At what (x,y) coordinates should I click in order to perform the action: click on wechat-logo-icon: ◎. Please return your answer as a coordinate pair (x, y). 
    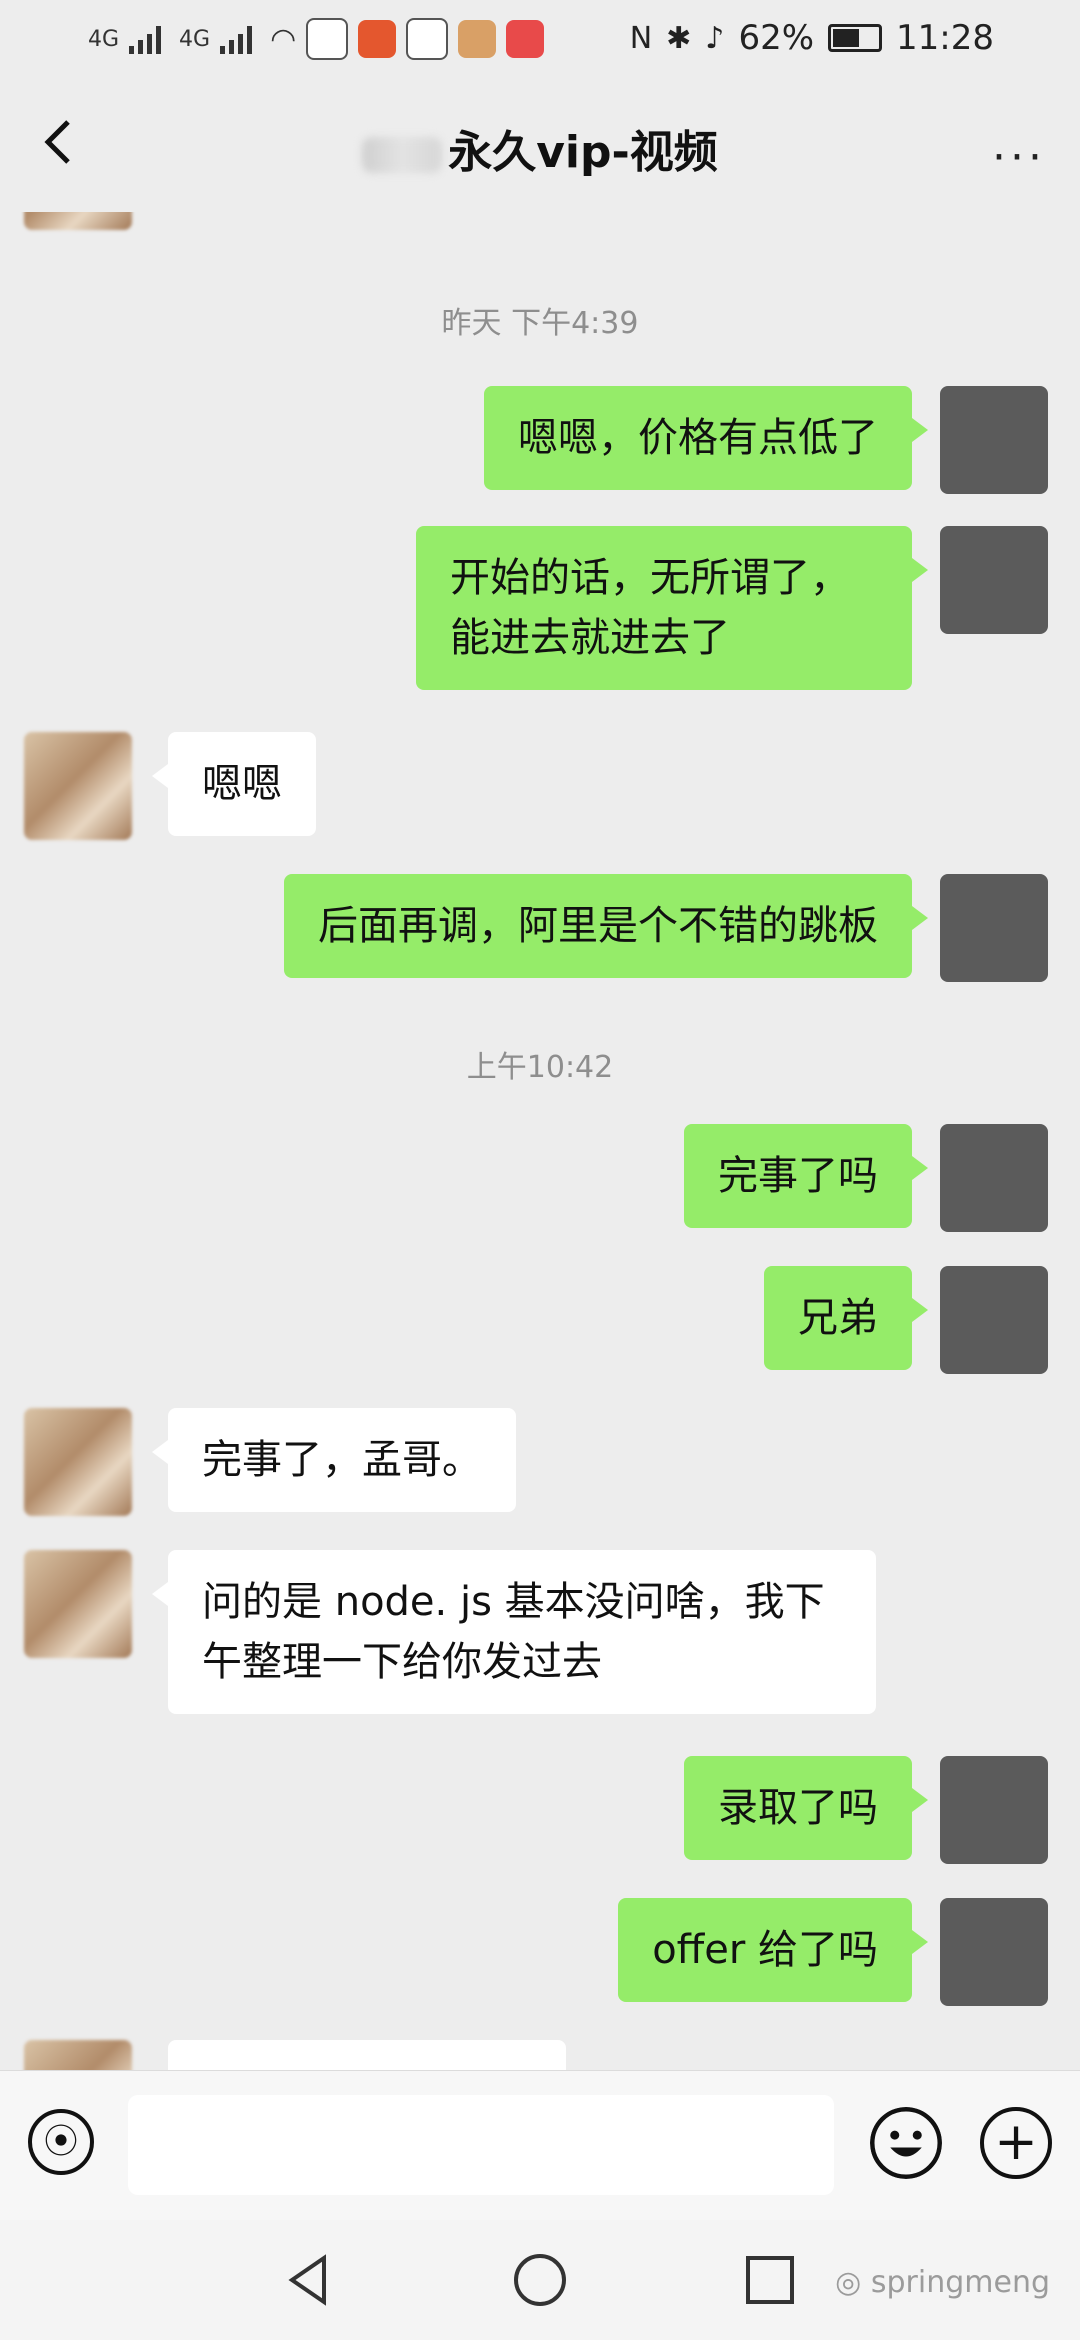
    Looking at the image, I should click on (853, 2282).